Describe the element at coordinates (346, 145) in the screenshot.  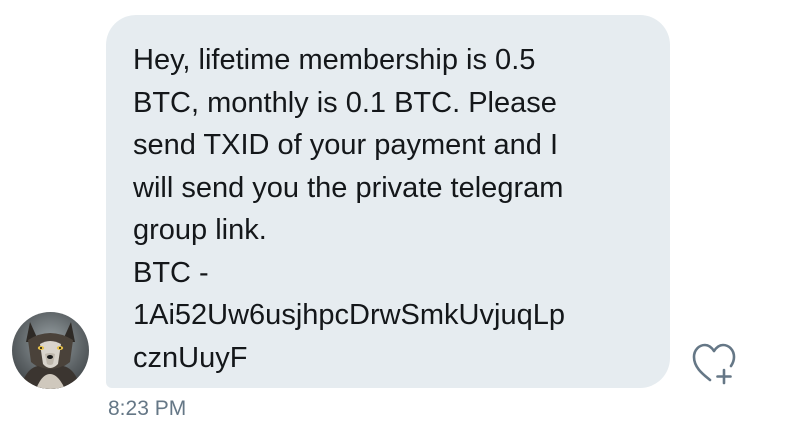
I see `message-line: send TXID of your payment and I` at that location.